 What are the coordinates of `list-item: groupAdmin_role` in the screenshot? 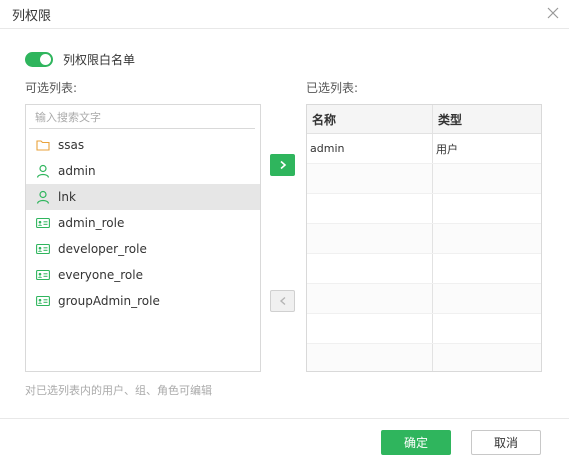 It's located at (143, 301).